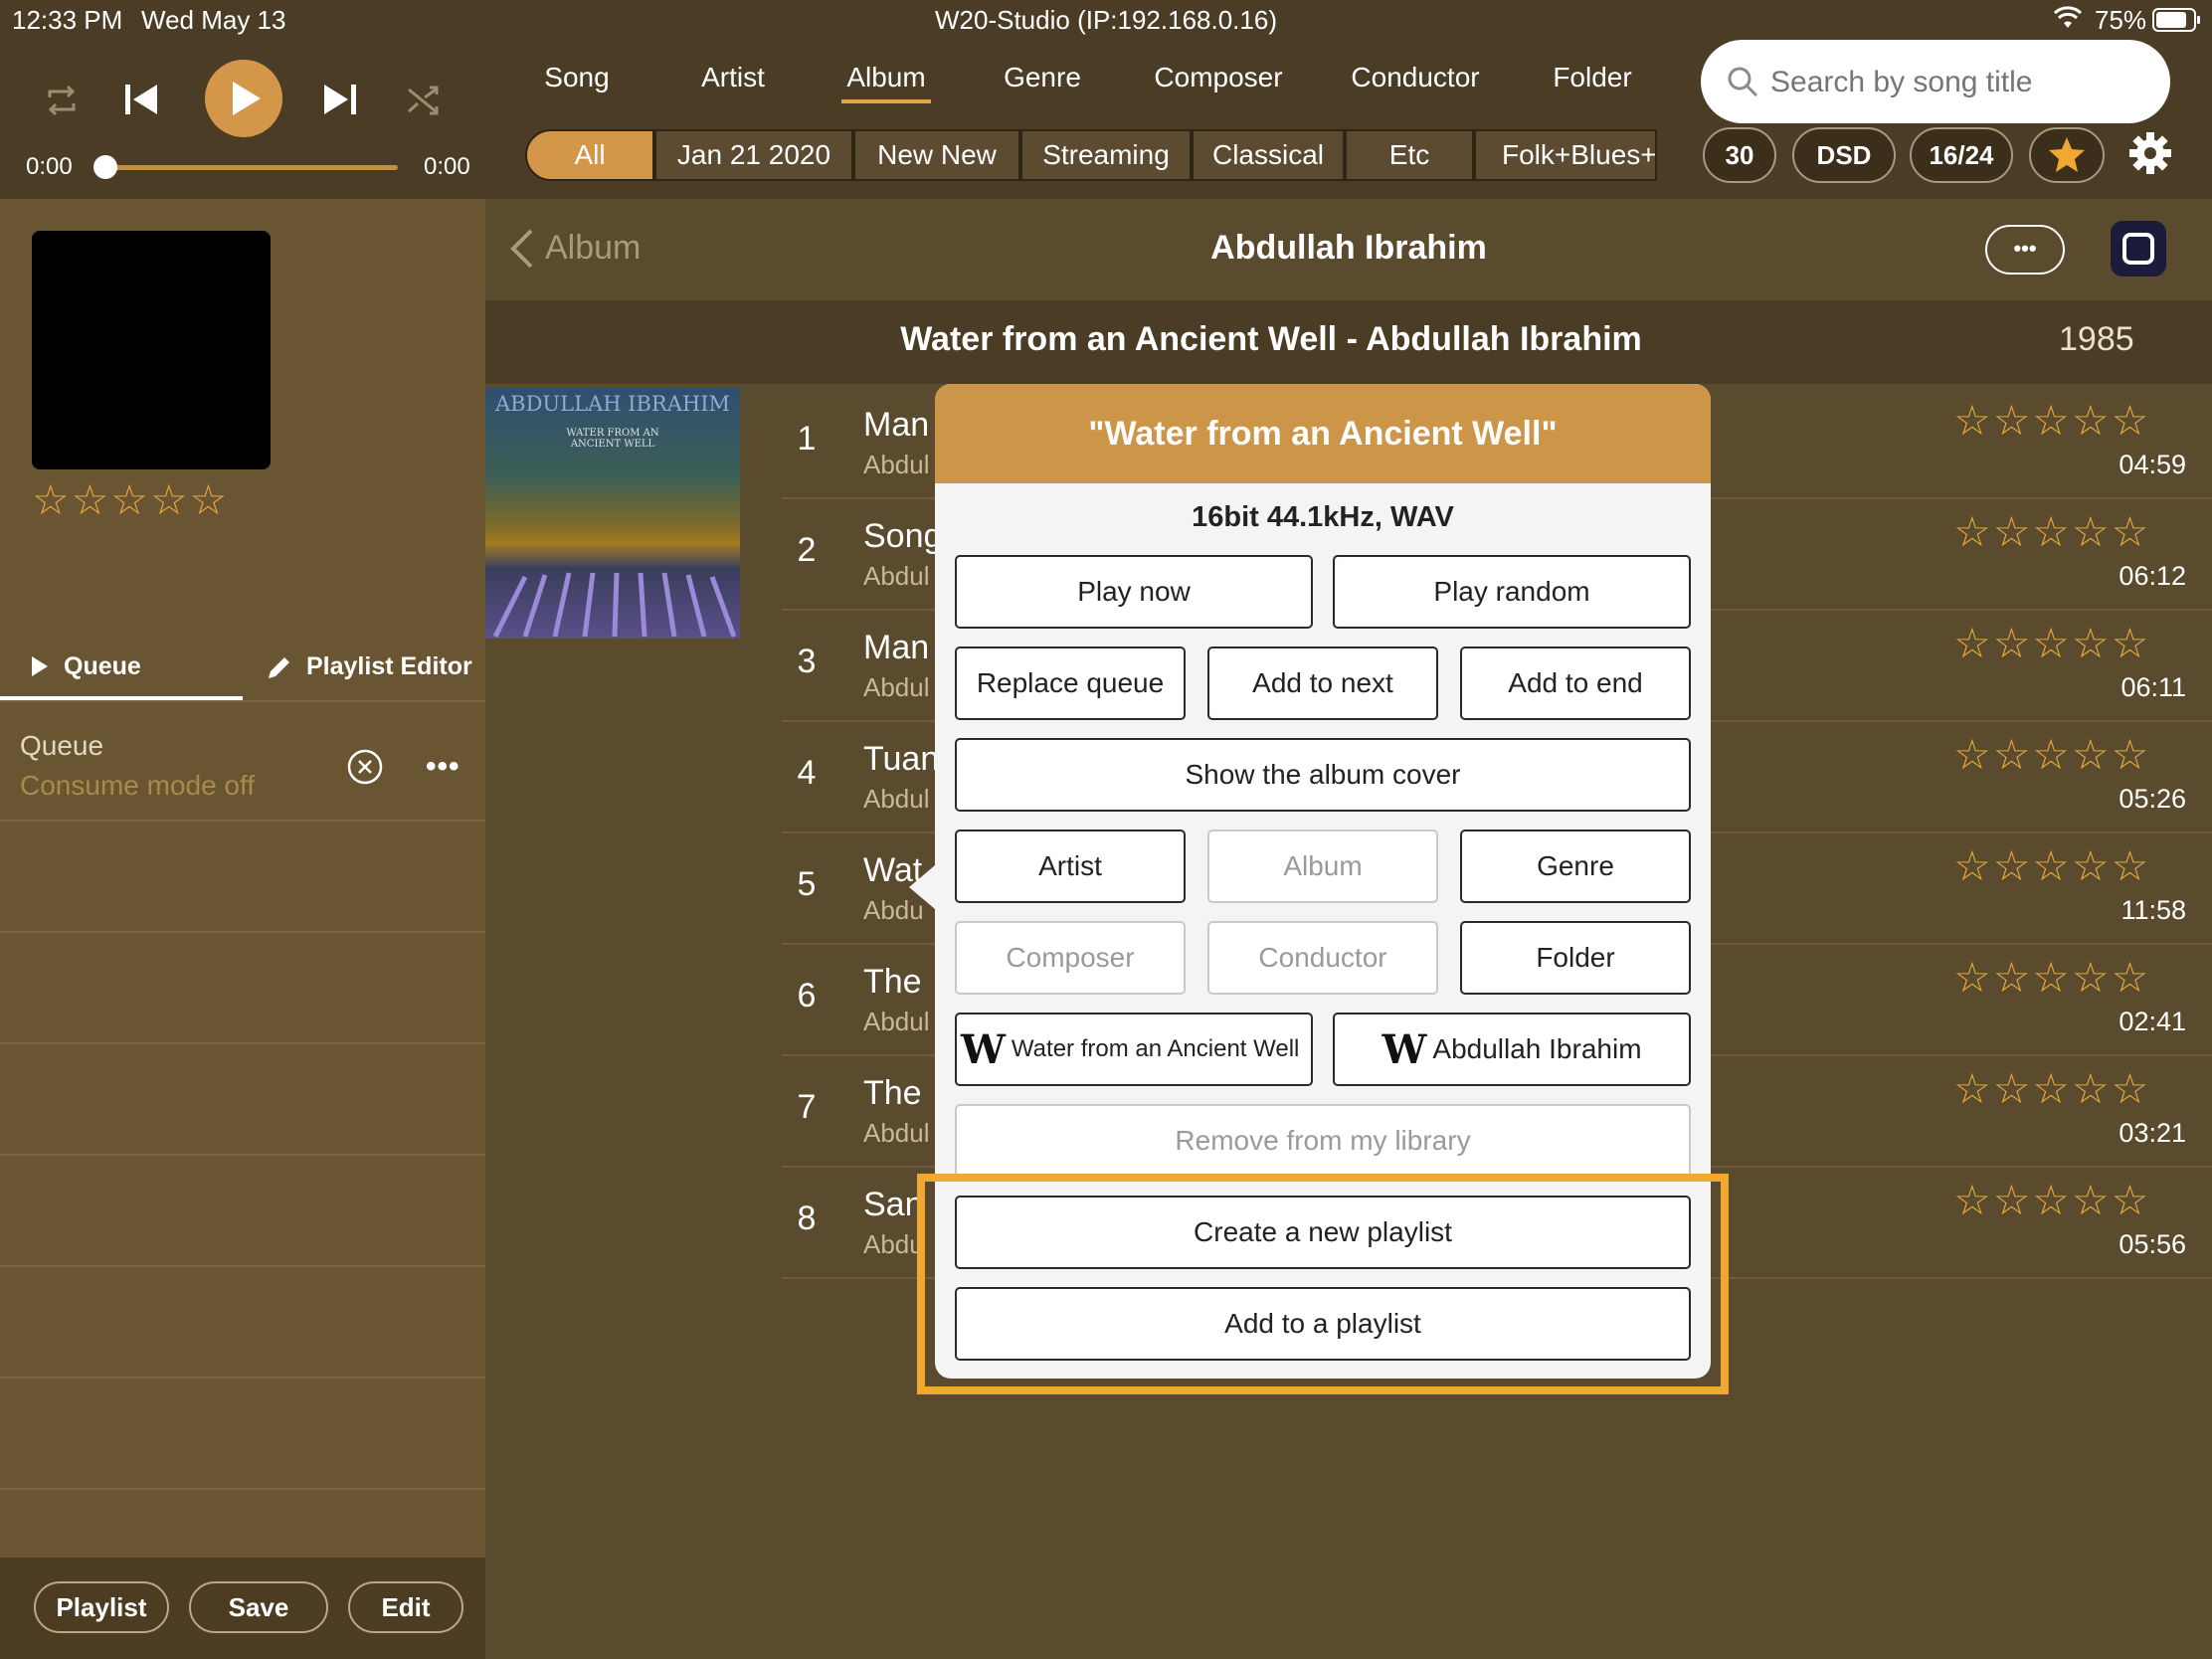 Image resolution: width=2212 pixels, height=1659 pixels. I want to click on track-number: 5, so click(807, 884).